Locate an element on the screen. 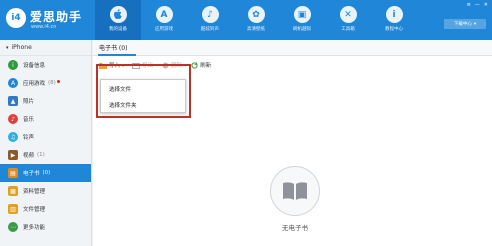  sidebar-item-device-info: i 设备信息 is located at coordinates (45, 65).